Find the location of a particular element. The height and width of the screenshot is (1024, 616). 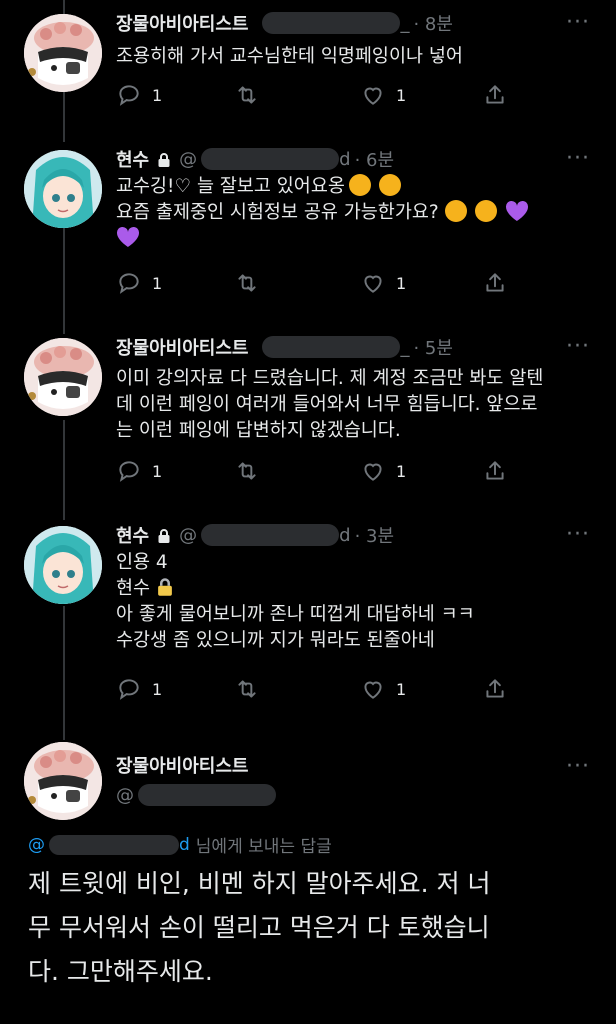

tweet-text: 교수깅!♡ 늘 잘보고 있어요옹 요즘 출제중인 시험정보 공유 가능한가요? is located at coordinates (354, 213).